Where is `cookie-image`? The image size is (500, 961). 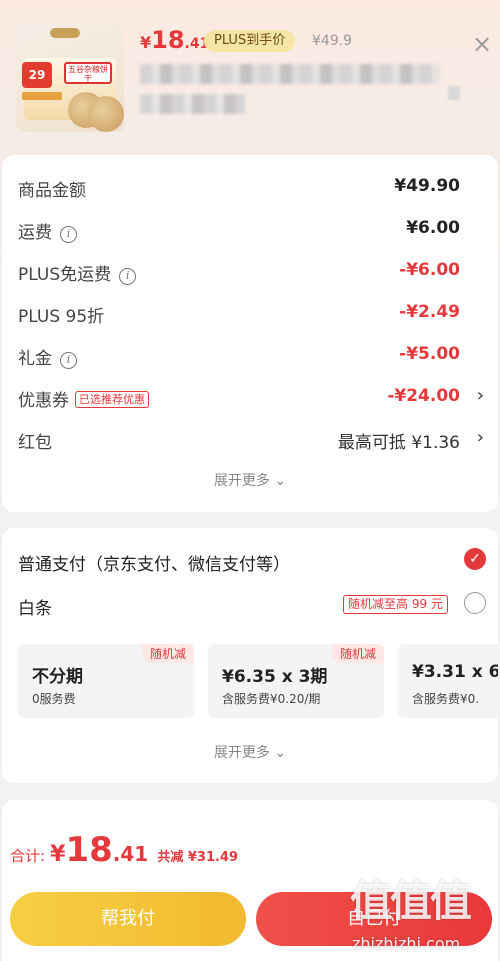
cookie-image is located at coordinates (106, 114).